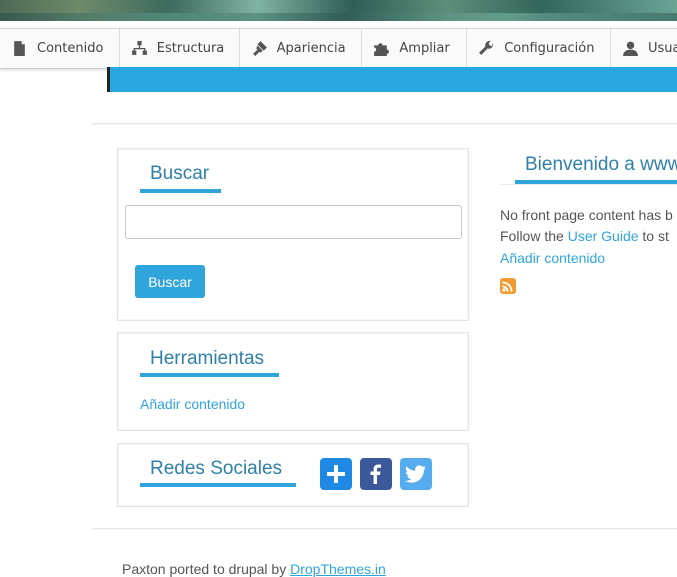 Image resolution: width=677 pixels, height=577 pixels. Describe the element at coordinates (206, 569) in the screenshot. I see `footer-text: Paxton ported to drupal by` at that location.